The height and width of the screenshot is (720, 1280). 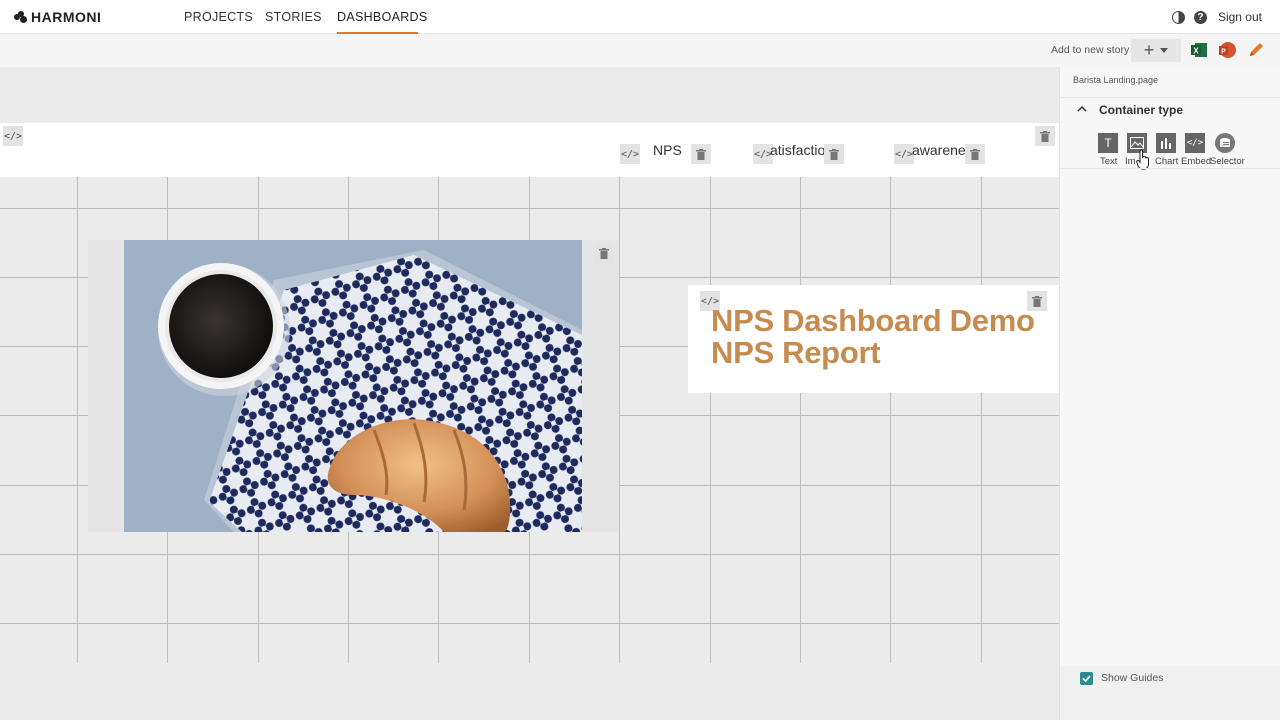 I want to click on show-guides-checkbox, so click(x=1086, y=678).